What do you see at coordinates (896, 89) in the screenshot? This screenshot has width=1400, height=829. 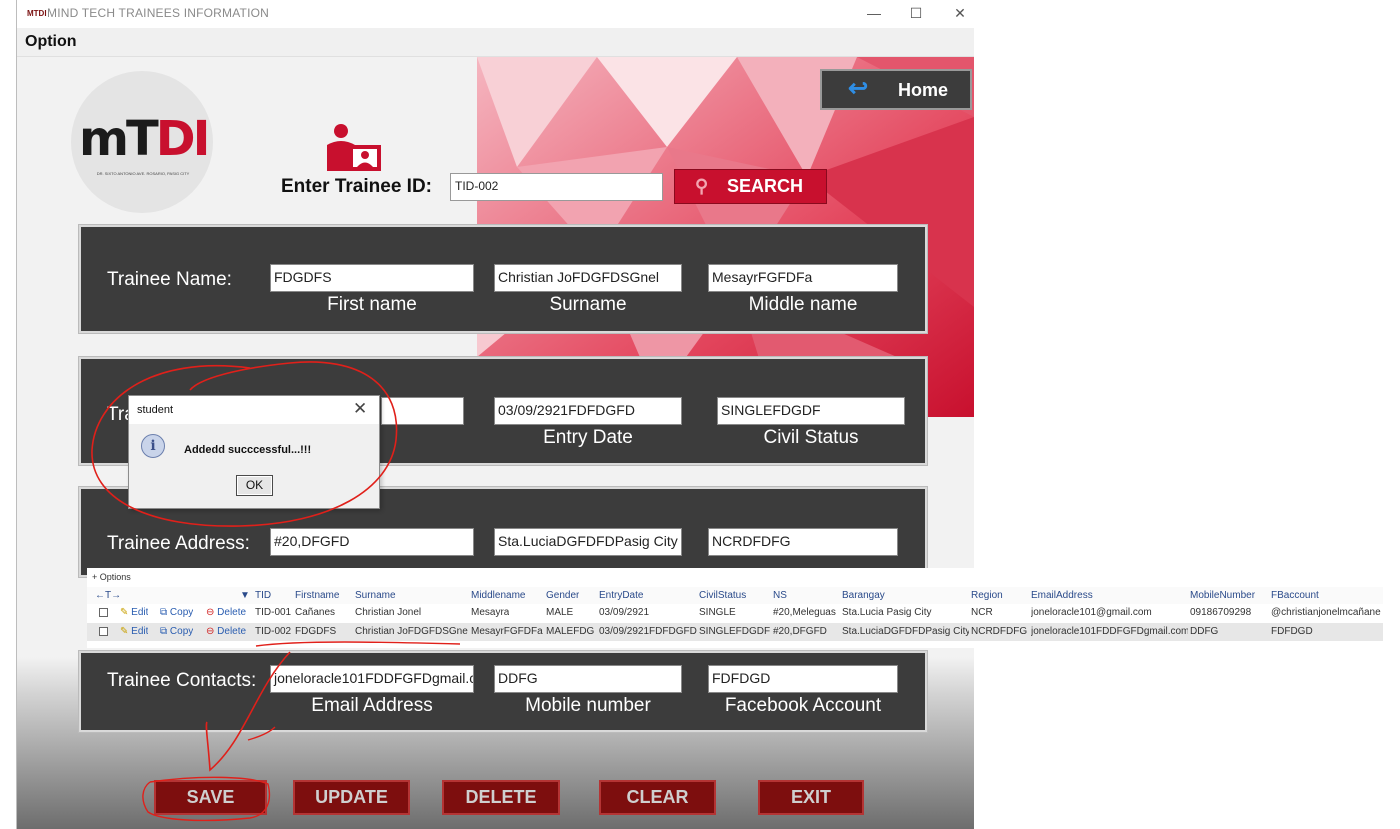 I see `home-button: ↩ Home` at bounding box center [896, 89].